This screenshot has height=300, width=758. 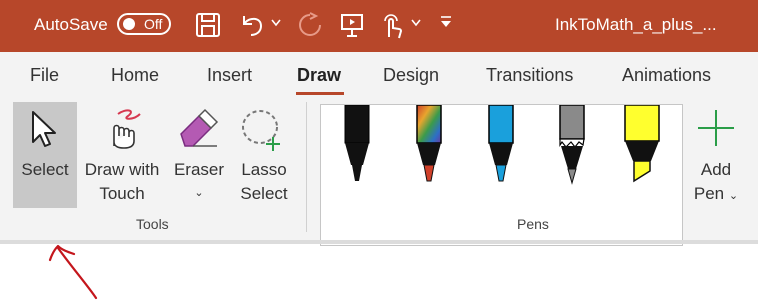 I want to click on tab-insert: Insert, so click(x=229, y=75).